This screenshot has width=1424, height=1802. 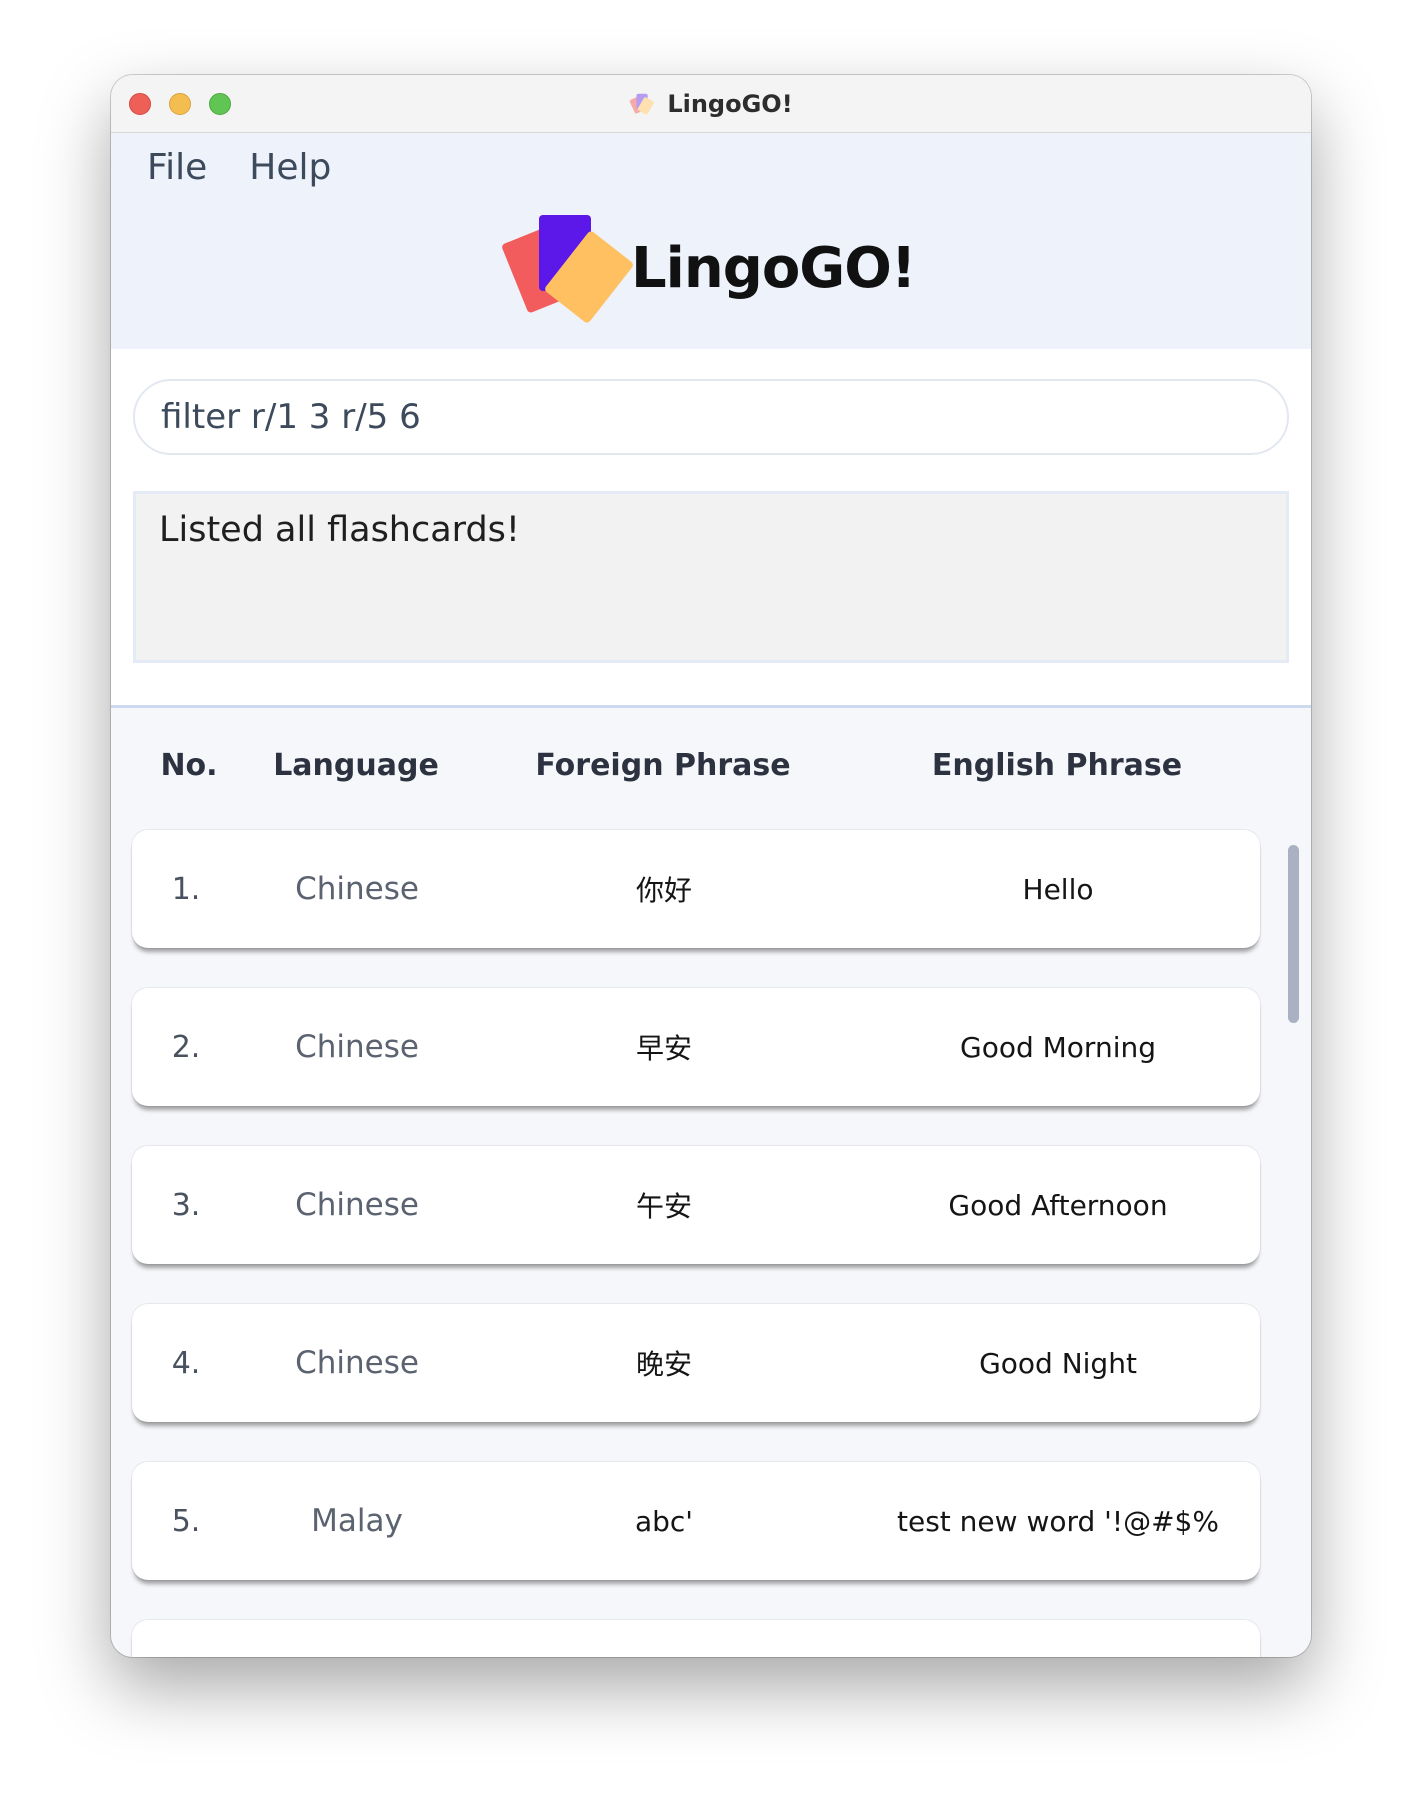 I want to click on menu-bar: File Help, so click(x=239, y=167).